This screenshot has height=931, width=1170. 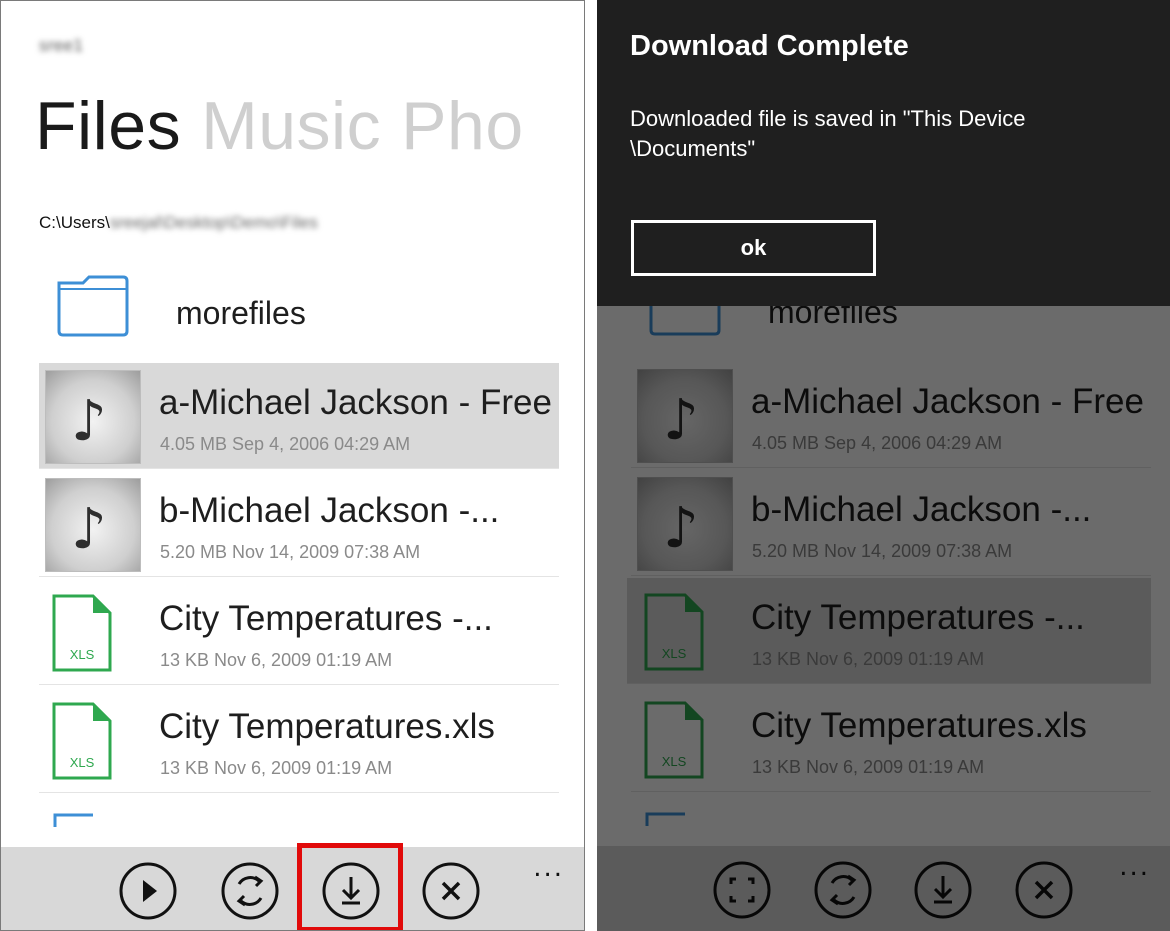 I want to click on dialog-title: Download Complete, so click(x=769, y=46).